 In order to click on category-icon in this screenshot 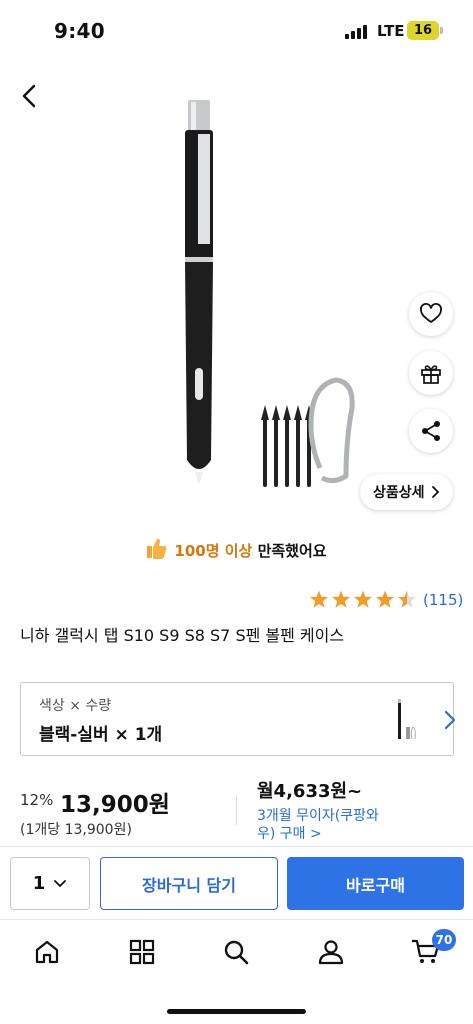, I will do `click(142, 952)`.